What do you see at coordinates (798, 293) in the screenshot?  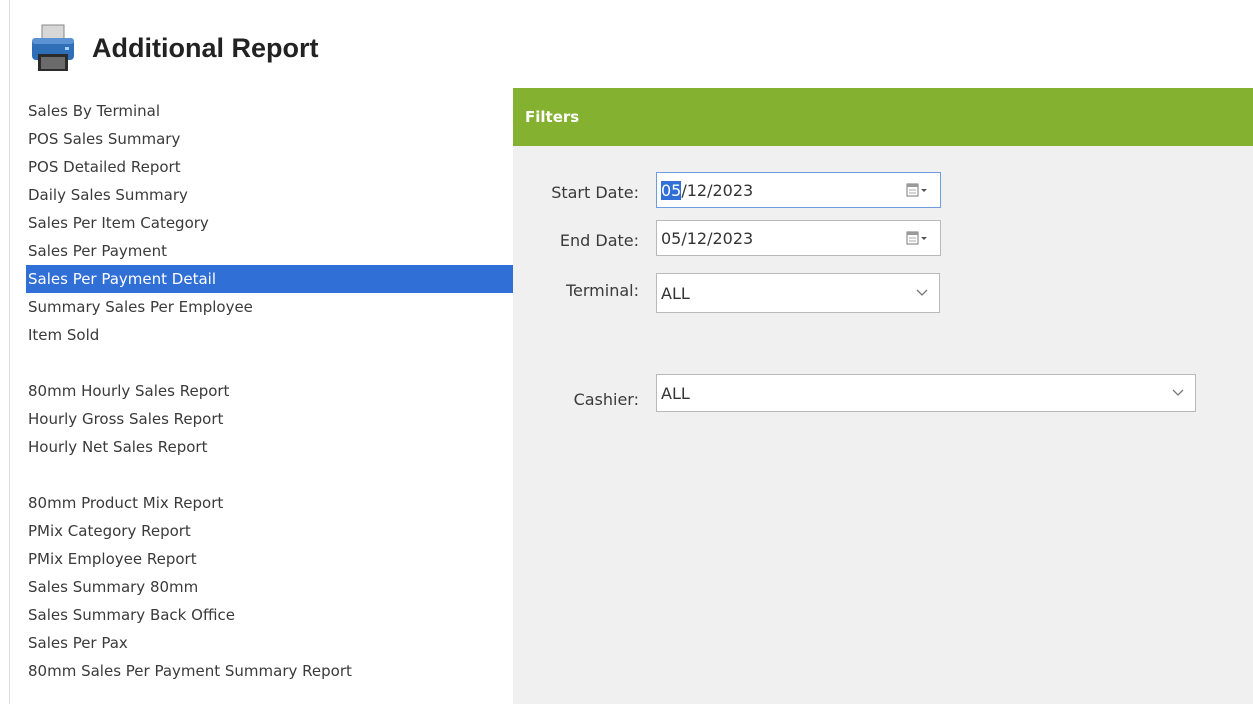 I see `terminal-select: ALL` at bounding box center [798, 293].